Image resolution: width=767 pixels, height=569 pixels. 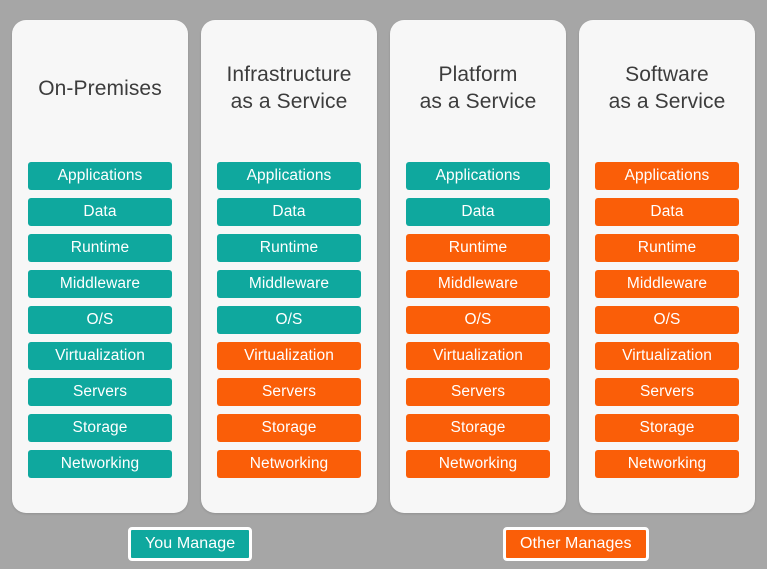 What do you see at coordinates (289, 88) in the screenshot?
I see `card-title-infrastructure-as-a-service: Infrastructure as a Service` at bounding box center [289, 88].